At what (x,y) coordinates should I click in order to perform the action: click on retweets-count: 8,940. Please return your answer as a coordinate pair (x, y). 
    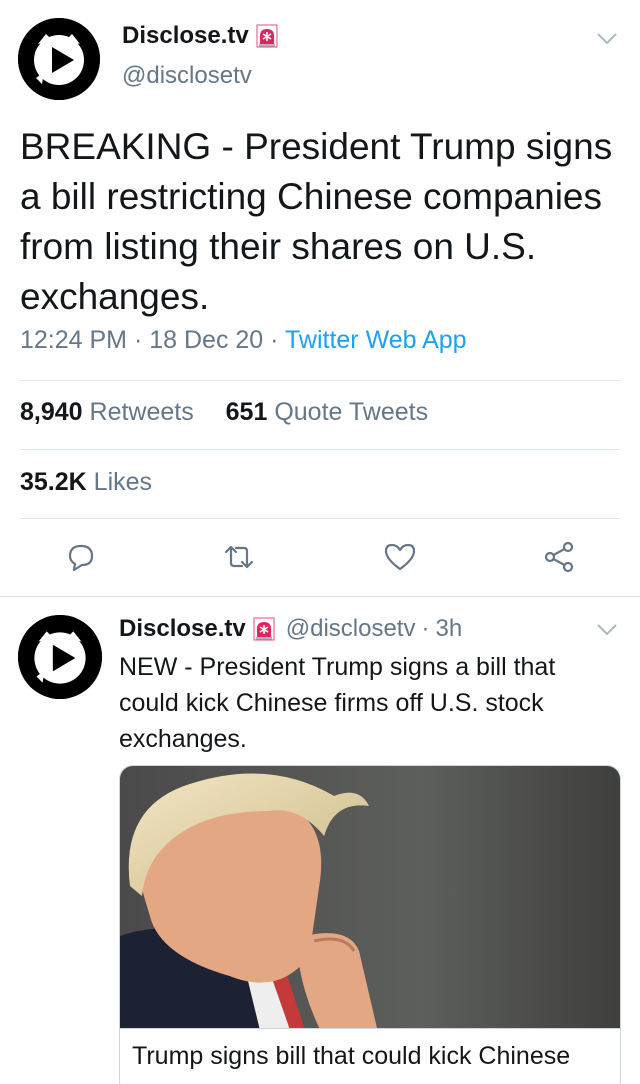
    Looking at the image, I should click on (51, 412).